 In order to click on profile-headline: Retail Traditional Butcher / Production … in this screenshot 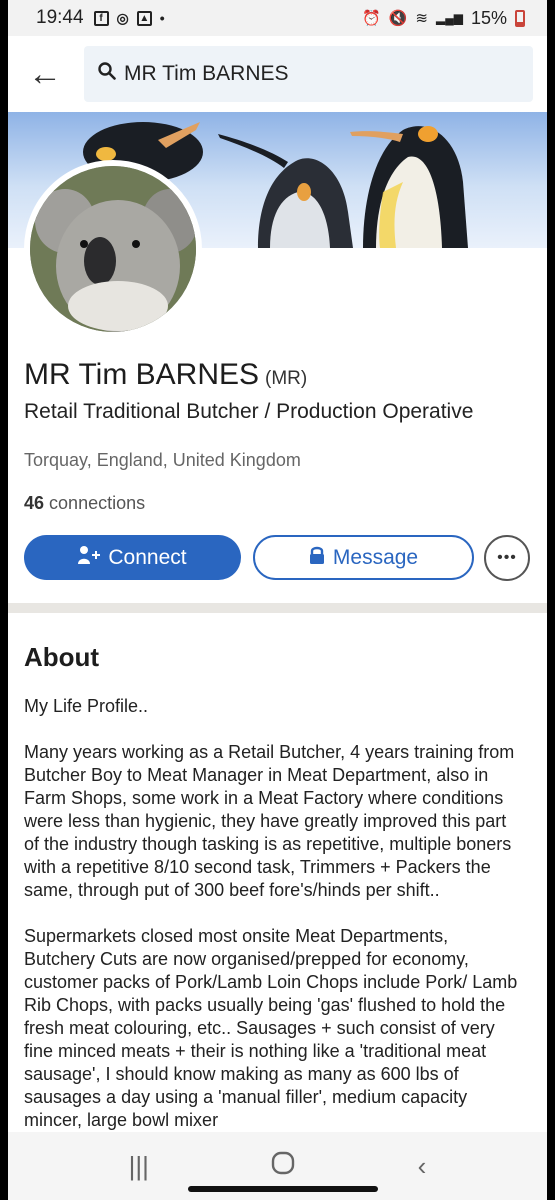, I will do `click(249, 411)`.